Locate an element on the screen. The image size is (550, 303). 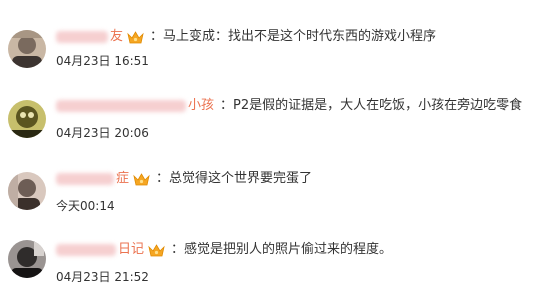
username: 小孩 ：P2是假的证据是，大人在吃饭，小孩在旁边吃零食 is located at coordinates (289, 106).